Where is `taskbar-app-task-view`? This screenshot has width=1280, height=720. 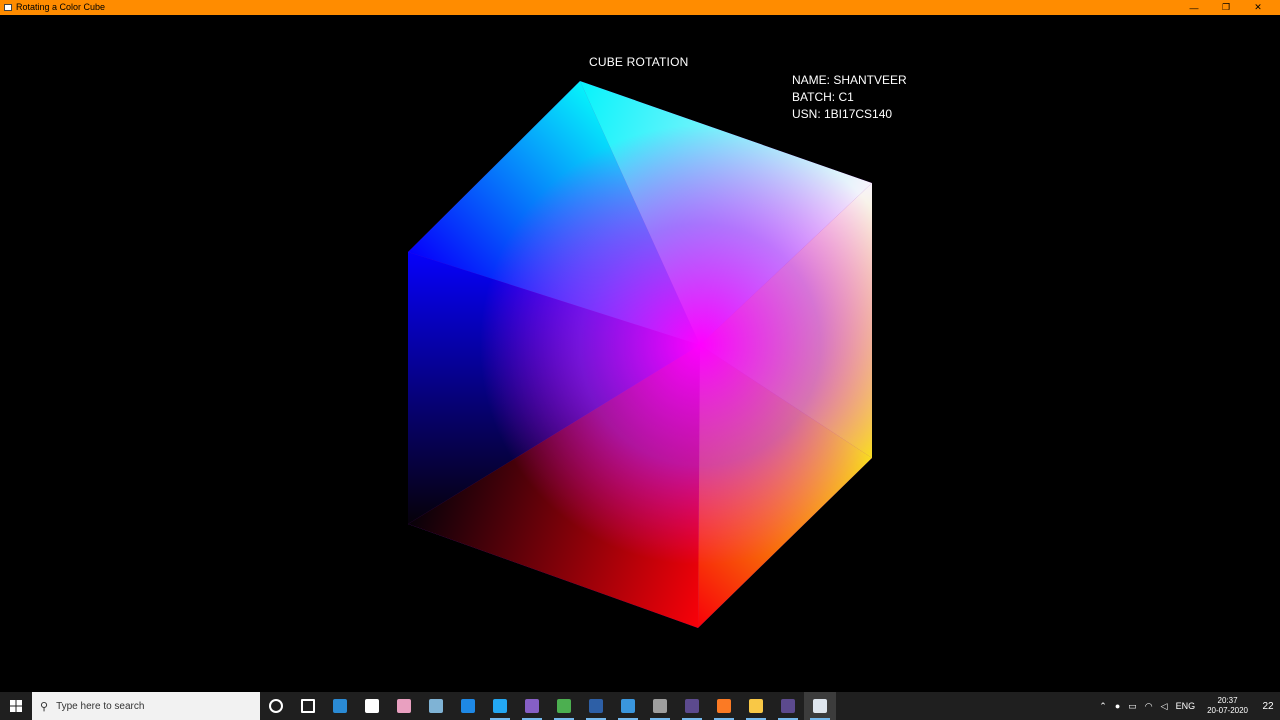 taskbar-app-task-view is located at coordinates (308, 706).